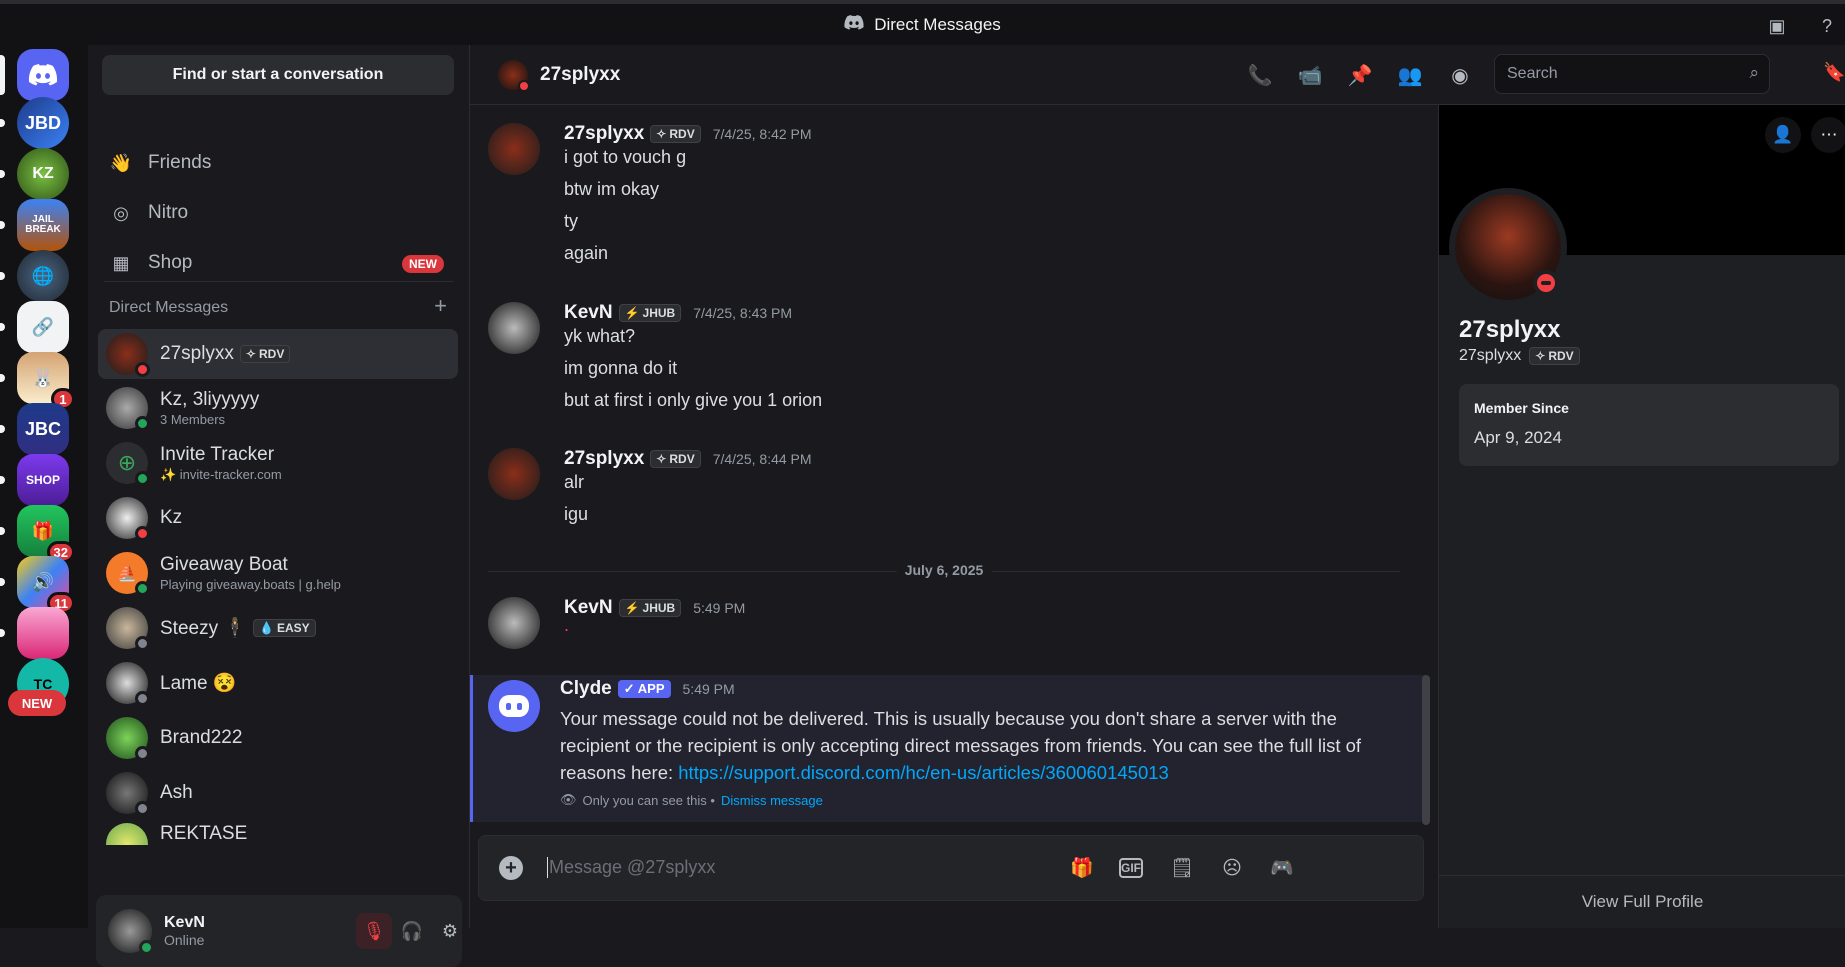  What do you see at coordinates (1783, 135) in the screenshot?
I see `add-friend-icon: 👤` at bounding box center [1783, 135].